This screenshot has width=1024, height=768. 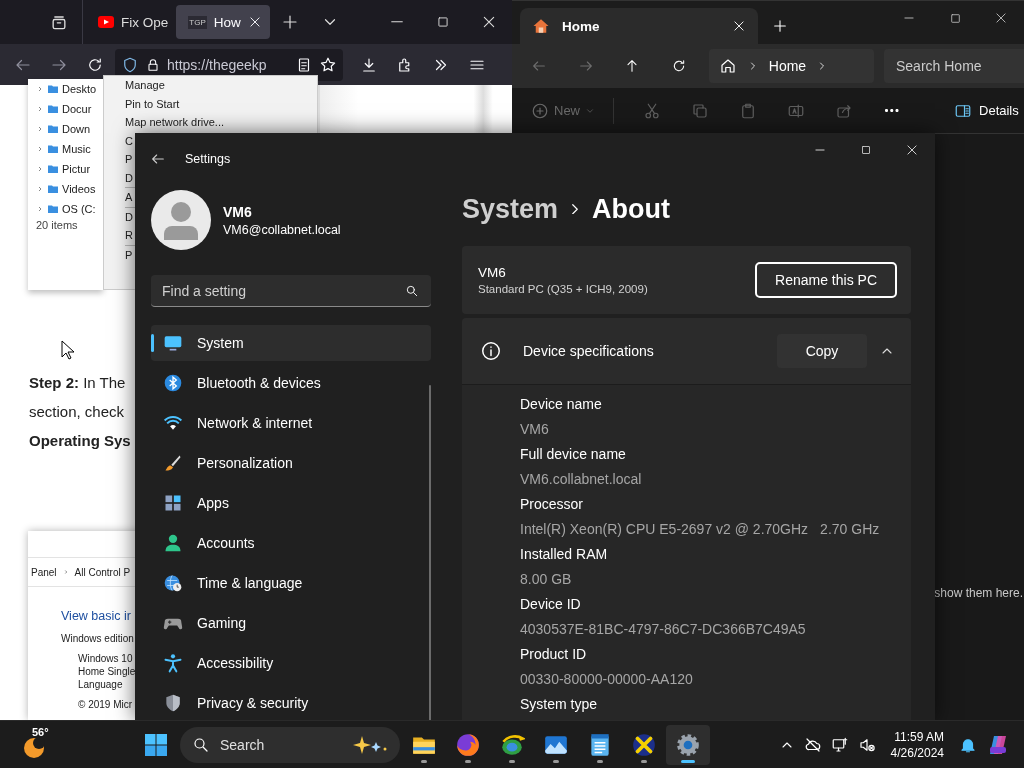 I want to click on search-input: Search, so click(x=279, y=744).